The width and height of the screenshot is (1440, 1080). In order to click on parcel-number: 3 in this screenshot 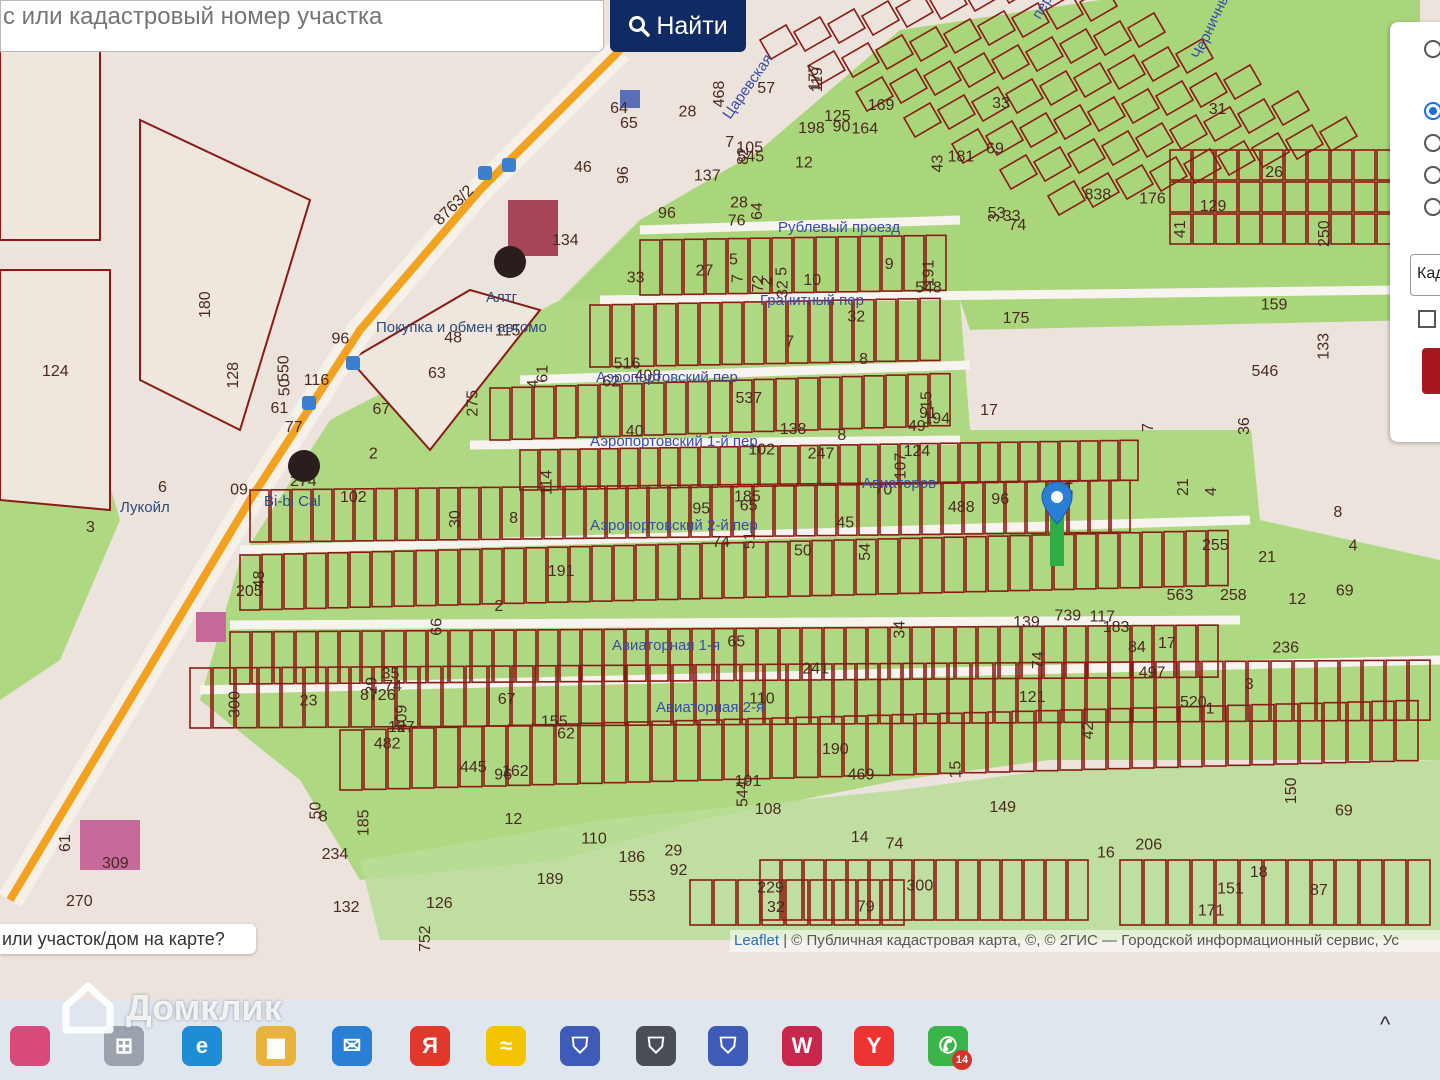, I will do `click(1249, 684)`.